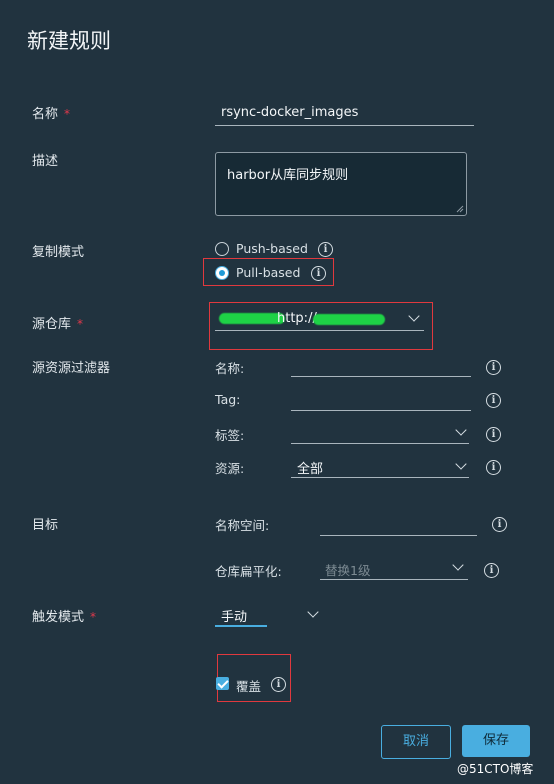 This screenshot has height=784, width=554. What do you see at coordinates (272, 248) in the screenshot?
I see `push-based-label: Push-based` at bounding box center [272, 248].